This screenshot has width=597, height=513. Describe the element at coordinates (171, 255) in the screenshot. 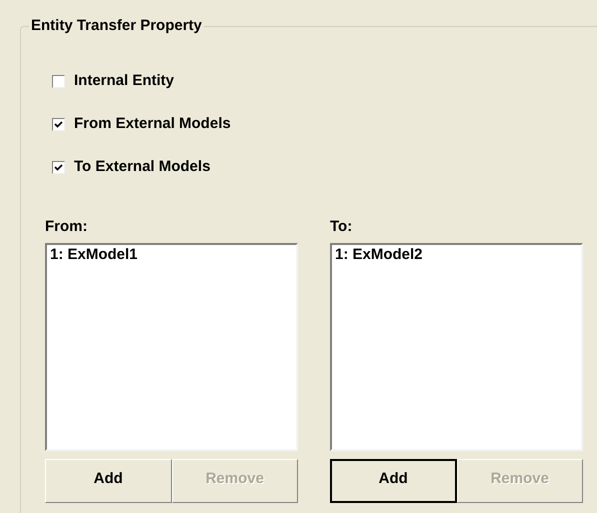

I see `list-item: 1: ExModel1` at that location.